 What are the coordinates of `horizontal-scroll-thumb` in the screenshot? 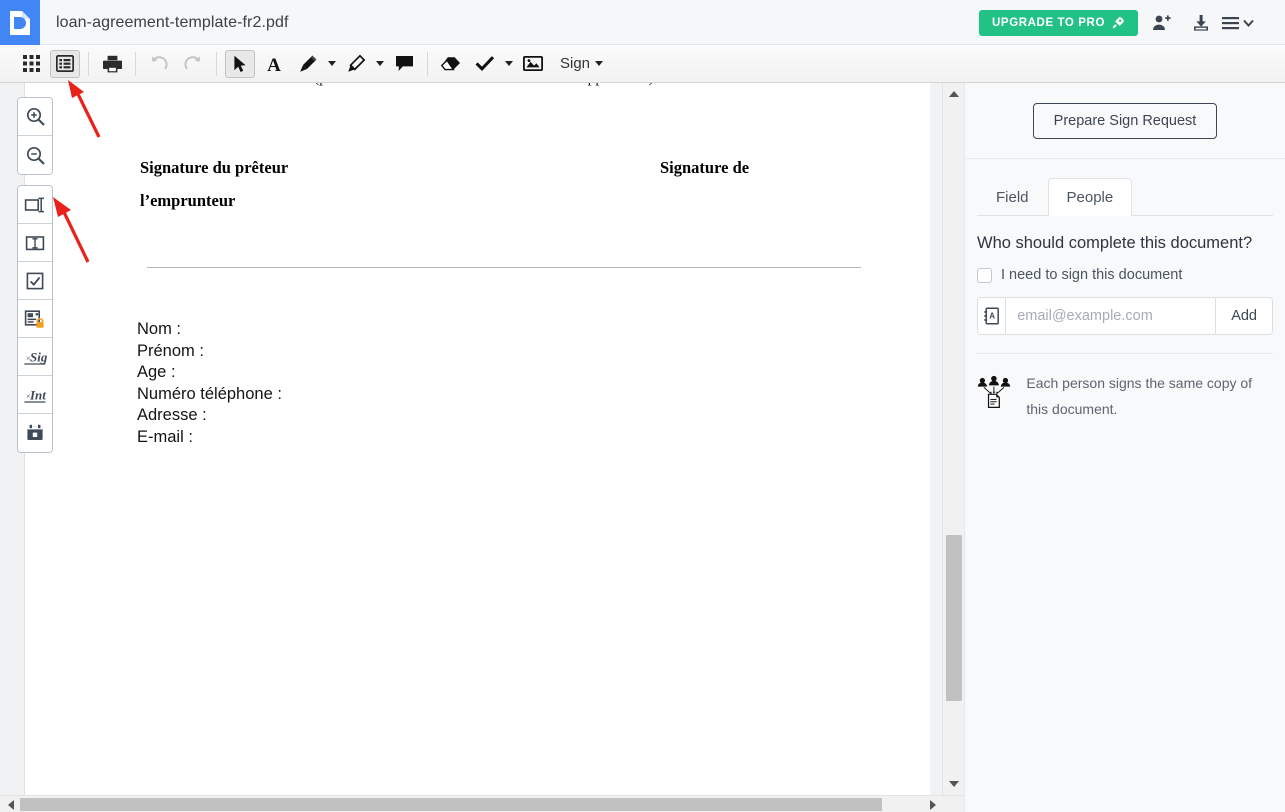 It's located at (451, 804).